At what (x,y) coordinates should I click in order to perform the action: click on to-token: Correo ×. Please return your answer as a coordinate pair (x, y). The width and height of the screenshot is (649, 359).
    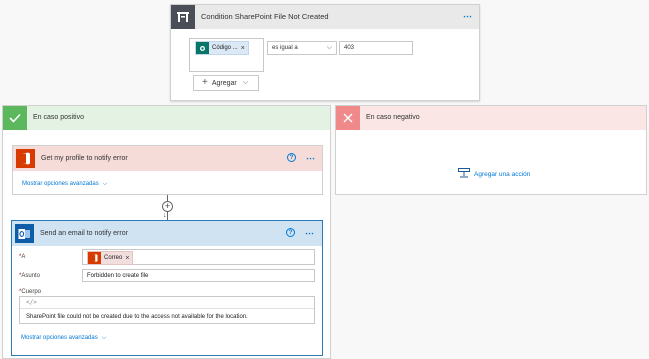
    Looking at the image, I should click on (110, 258).